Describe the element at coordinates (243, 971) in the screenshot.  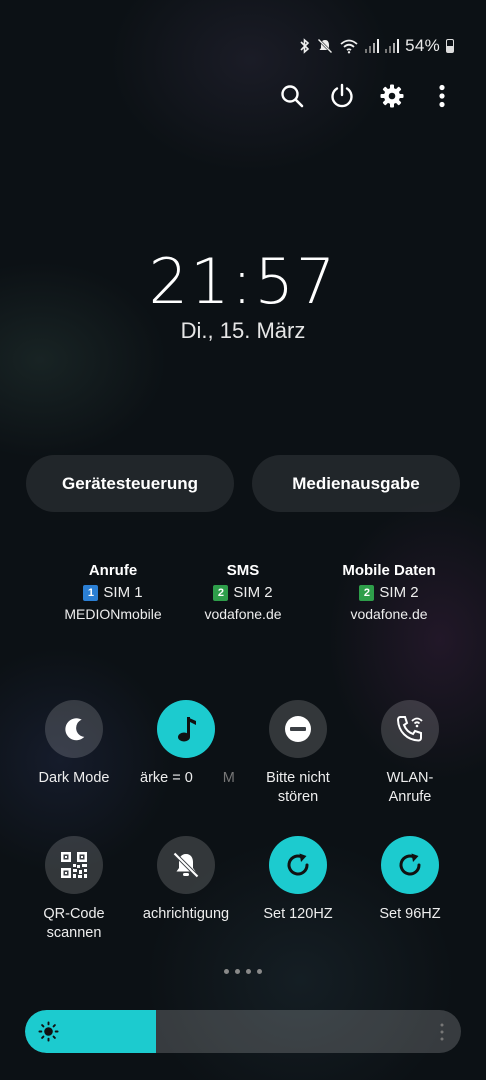
I see `page-indicator` at that location.